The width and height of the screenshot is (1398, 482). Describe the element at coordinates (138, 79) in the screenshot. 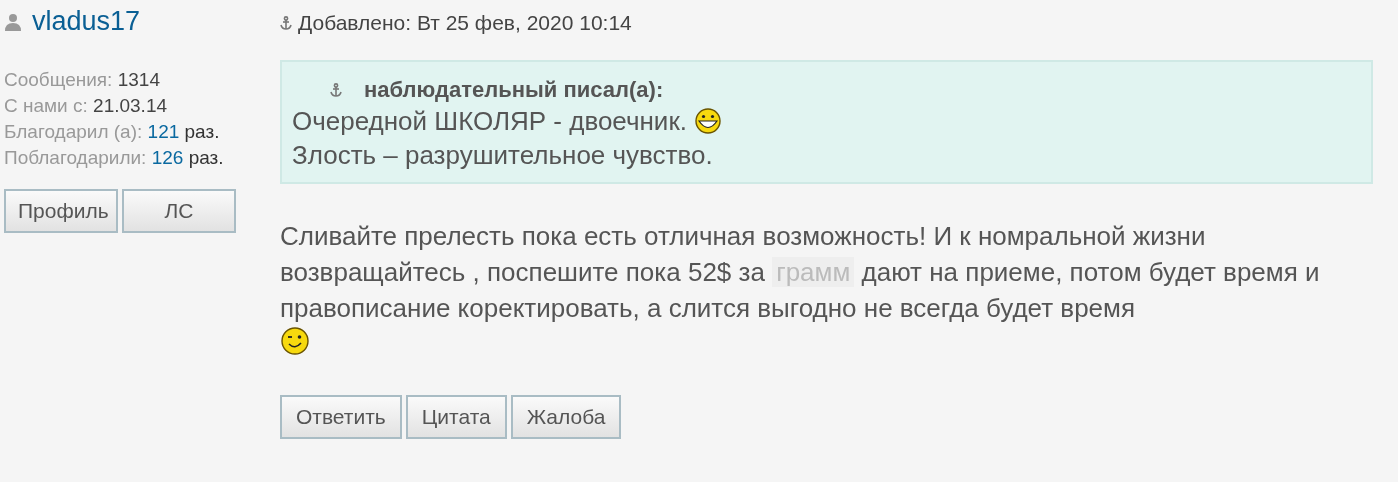

I see `stat-value: 1314` at that location.